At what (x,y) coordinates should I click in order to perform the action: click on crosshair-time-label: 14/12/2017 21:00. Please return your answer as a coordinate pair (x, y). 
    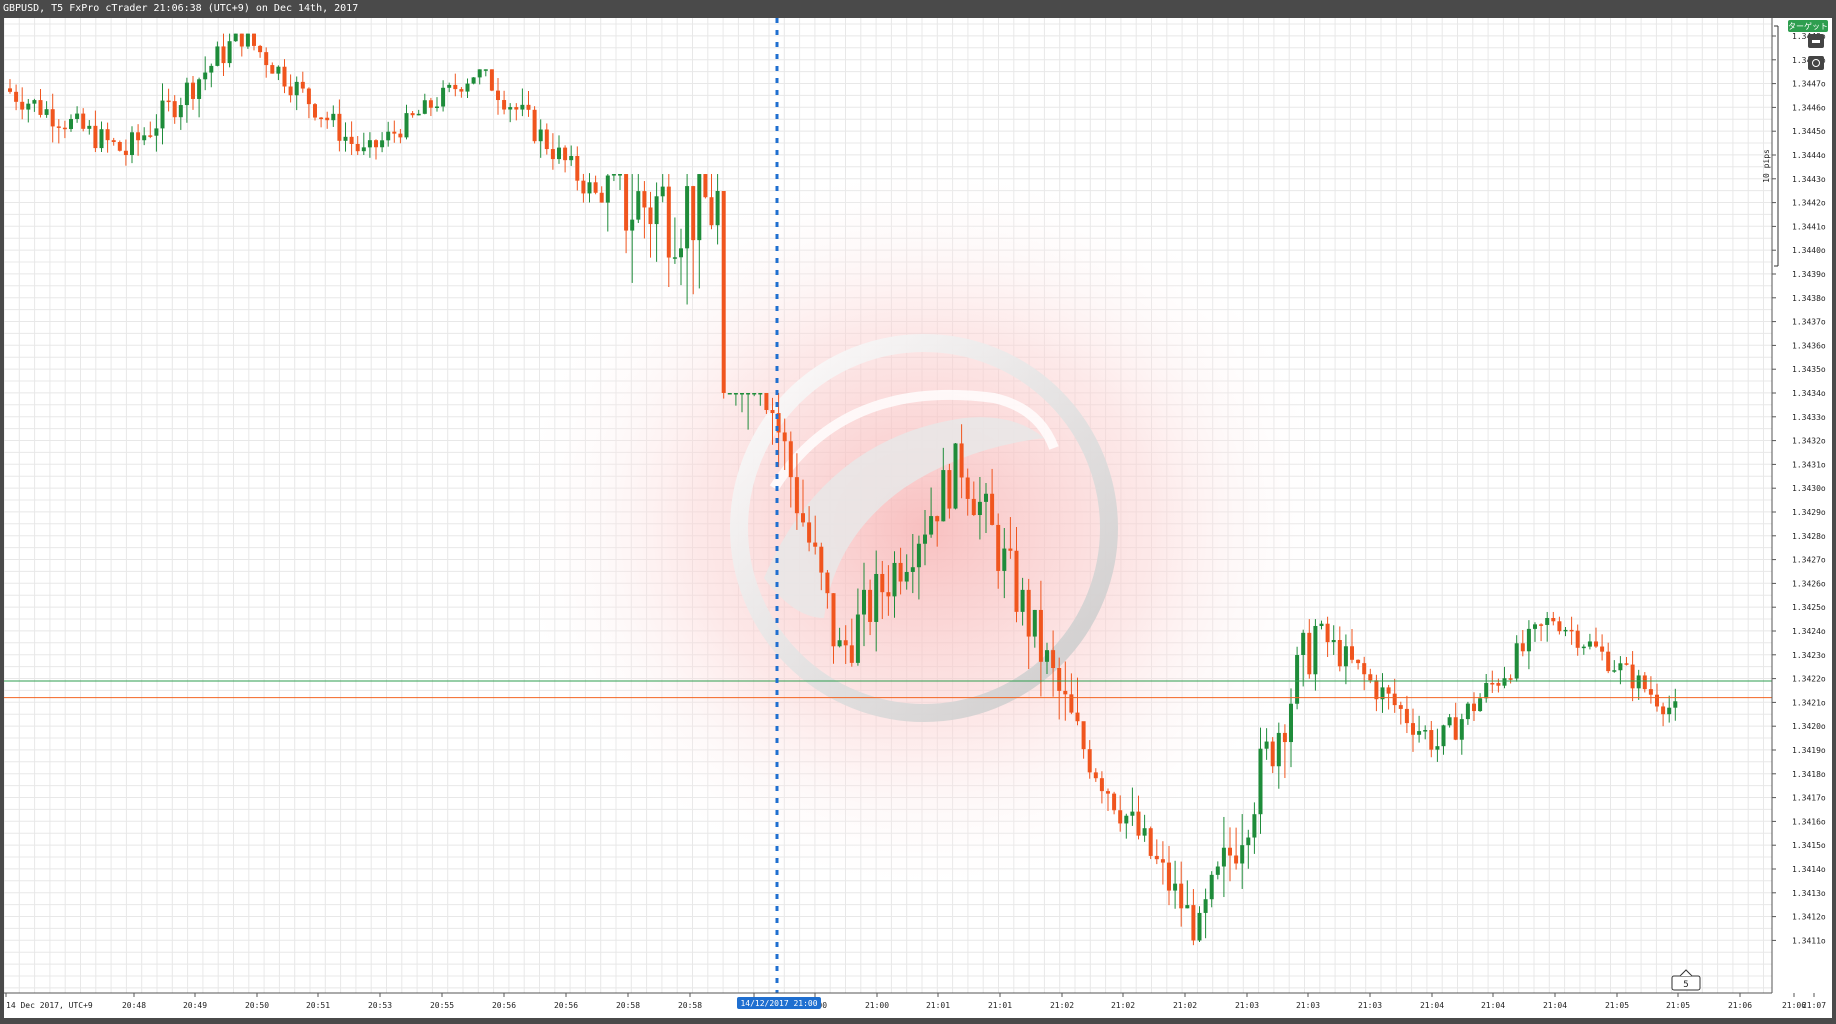
    Looking at the image, I should click on (779, 1003).